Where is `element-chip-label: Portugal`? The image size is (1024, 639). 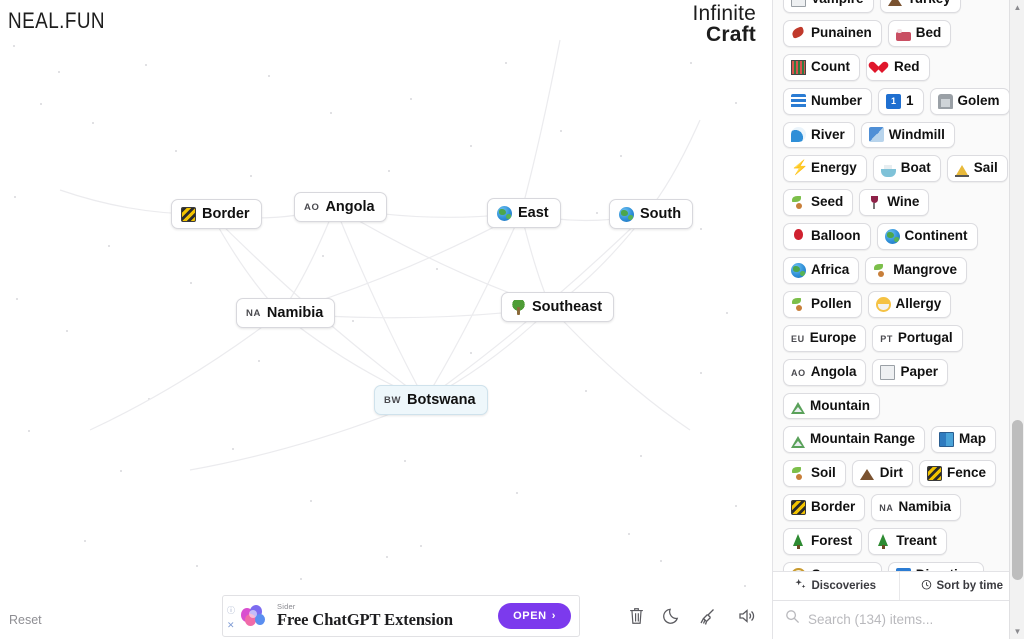 element-chip-label: Portugal is located at coordinates (925, 337).